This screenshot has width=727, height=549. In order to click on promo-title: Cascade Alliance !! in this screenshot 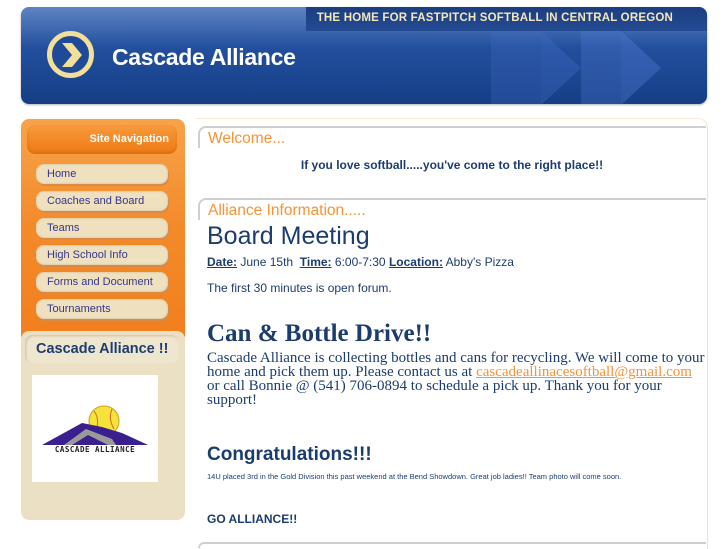, I will do `click(102, 349)`.